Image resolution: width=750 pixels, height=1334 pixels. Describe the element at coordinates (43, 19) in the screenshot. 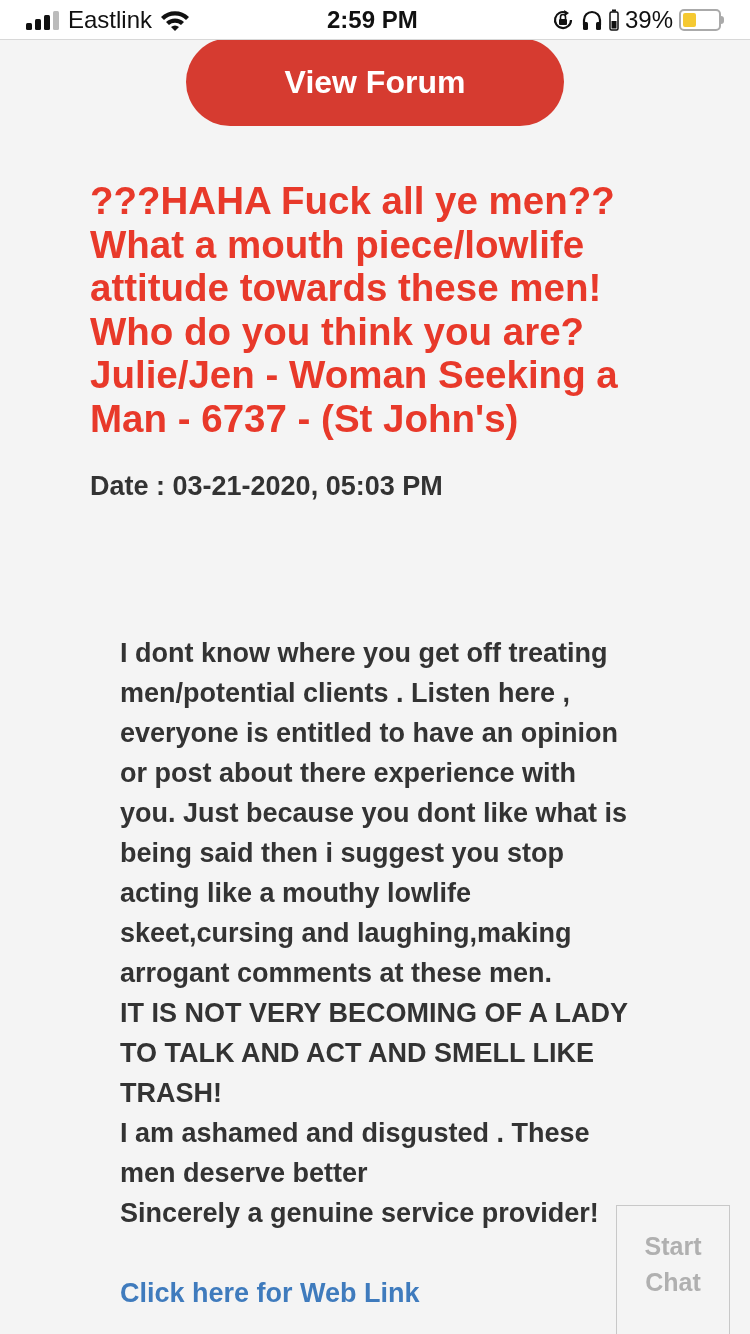

I see `signal-icon` at that location.